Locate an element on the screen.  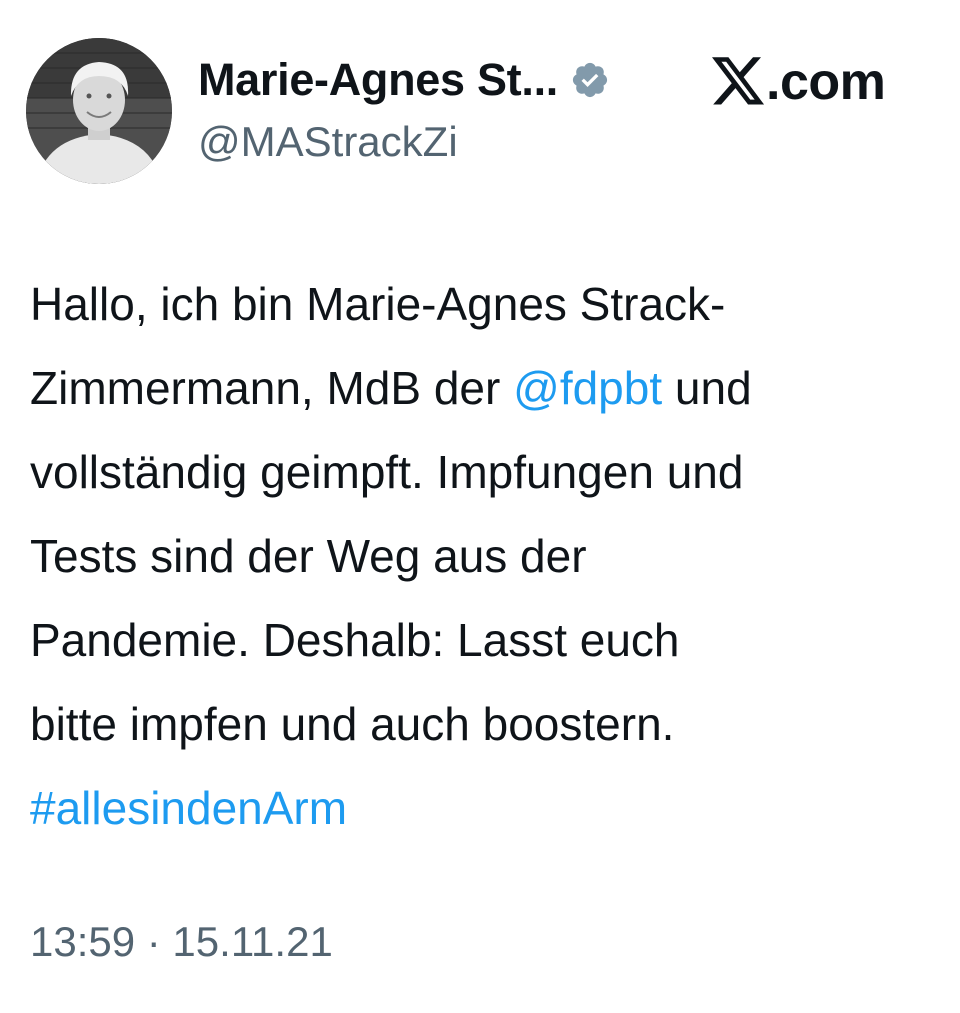
tweet-line: Tests sind der Weg aus der is located at coordinates (308, 556).